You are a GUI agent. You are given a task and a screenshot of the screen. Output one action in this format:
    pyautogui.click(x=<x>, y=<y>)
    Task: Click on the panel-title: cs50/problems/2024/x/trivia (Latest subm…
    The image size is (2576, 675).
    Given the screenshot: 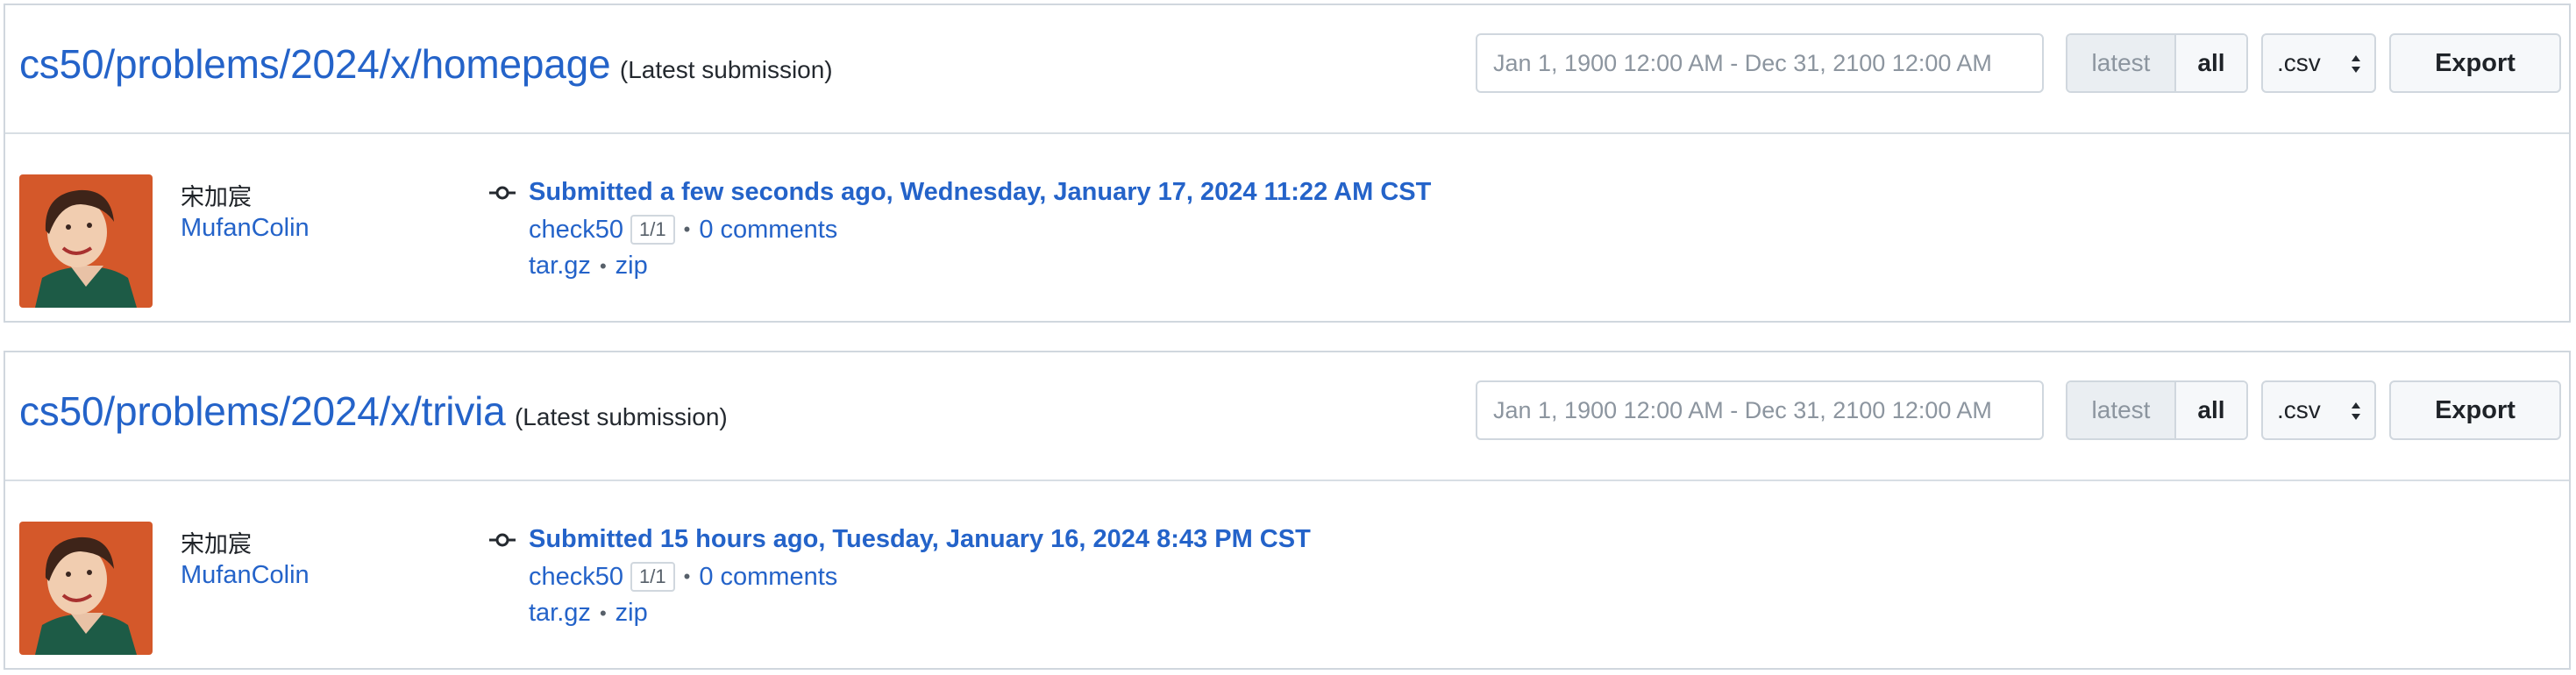 What is the action you would take?
    pyautogui.click(x=373, y=411)
    